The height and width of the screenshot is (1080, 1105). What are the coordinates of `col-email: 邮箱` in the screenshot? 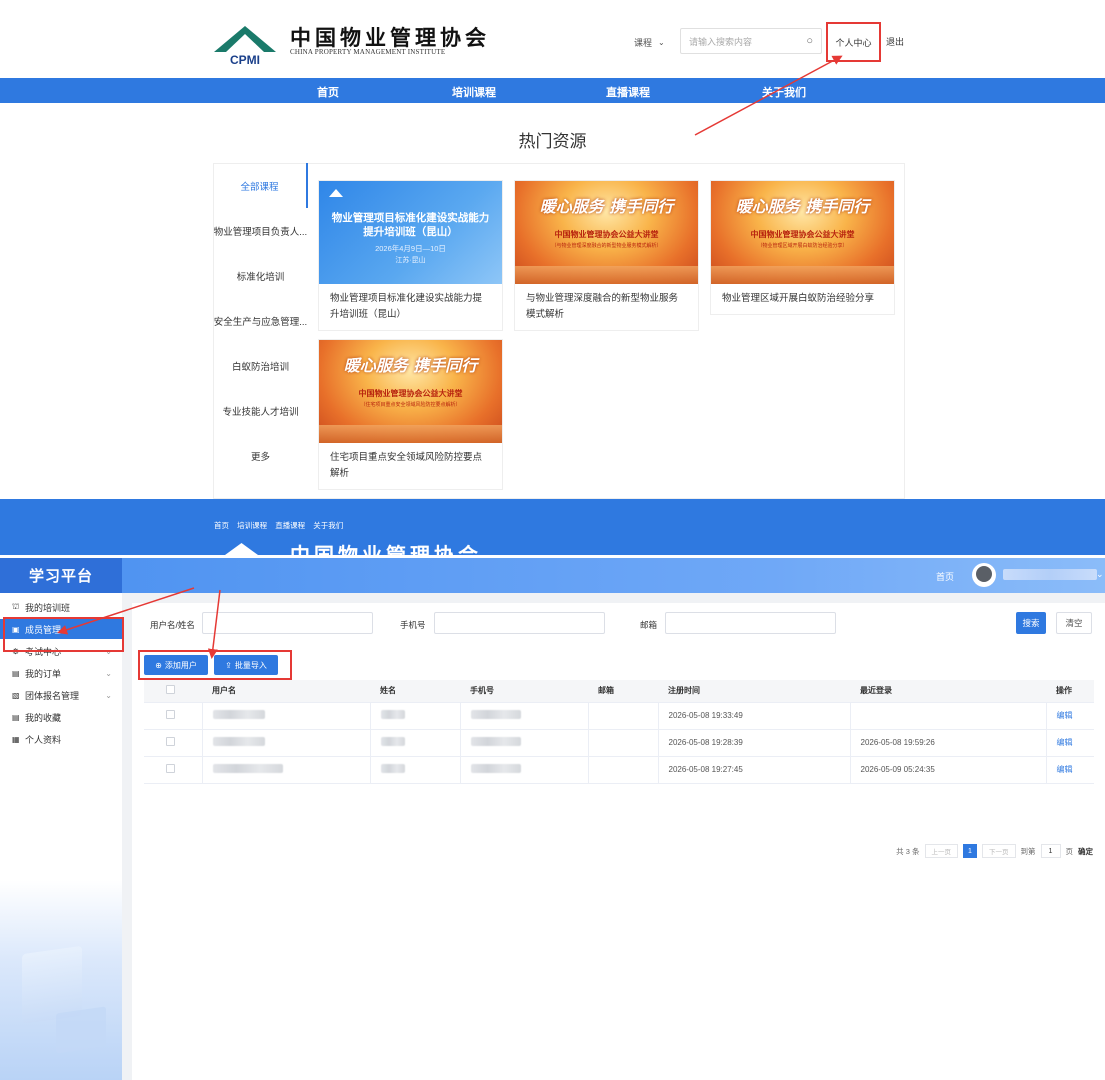 It's located at (623, 691).